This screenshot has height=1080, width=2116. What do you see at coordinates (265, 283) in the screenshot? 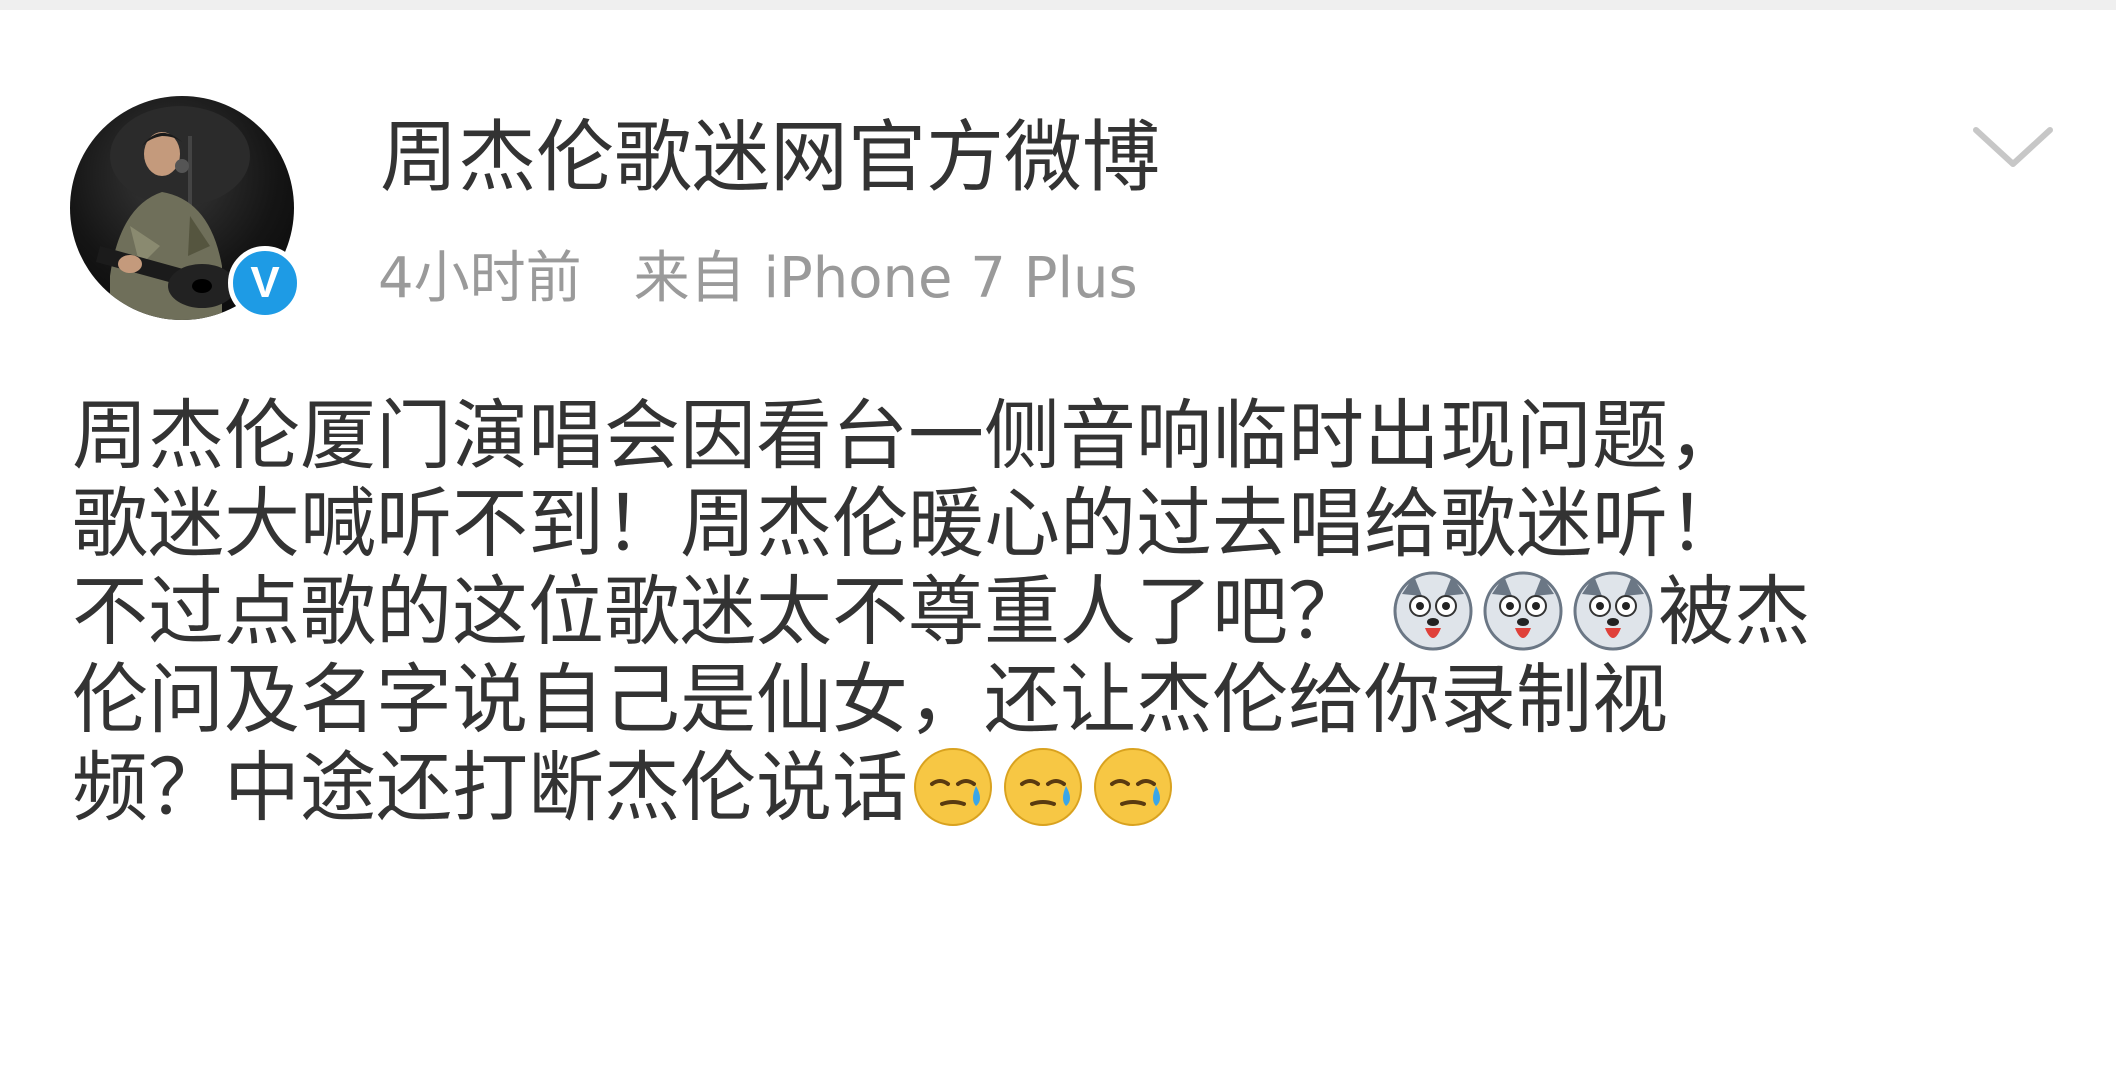
I see `verified-badge-icon: V` at bounding box center [265, 283].